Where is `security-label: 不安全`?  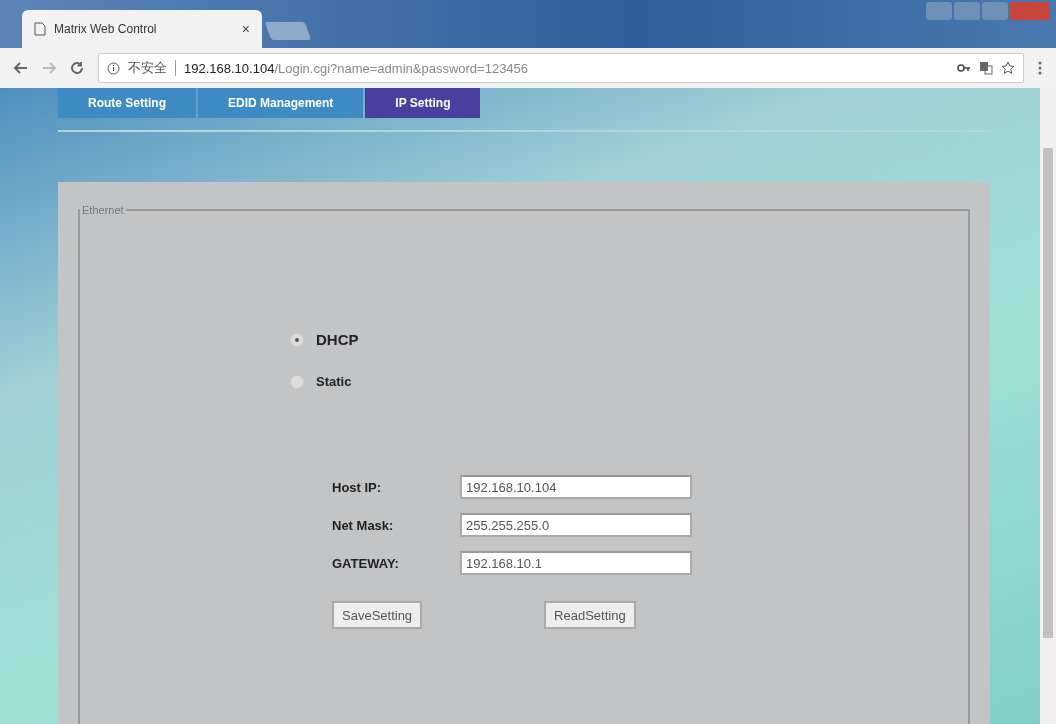
security-label: 不安全 is located at coordinates (147, 68).